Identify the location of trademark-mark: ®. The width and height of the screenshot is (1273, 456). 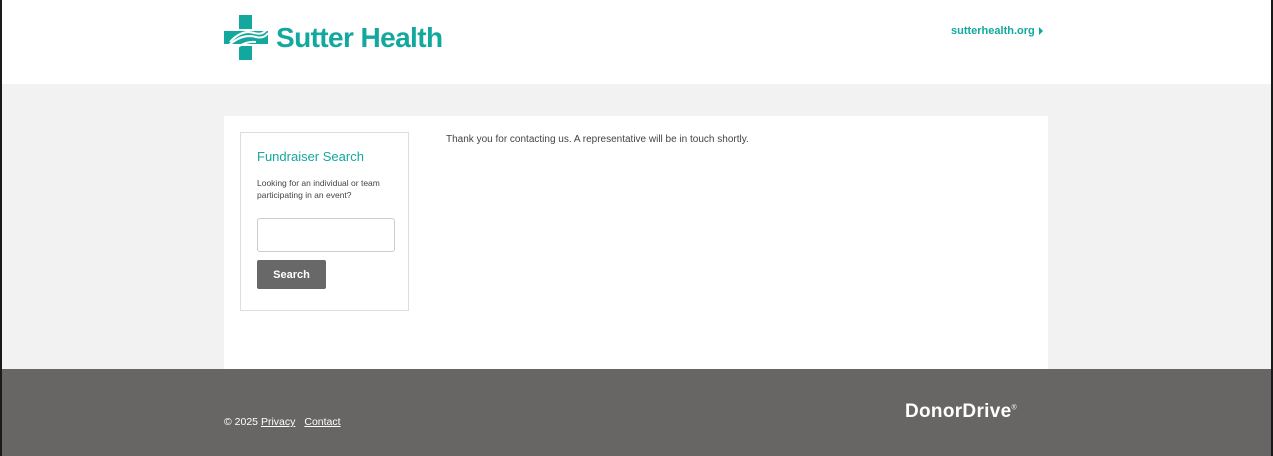
(1014, 408).